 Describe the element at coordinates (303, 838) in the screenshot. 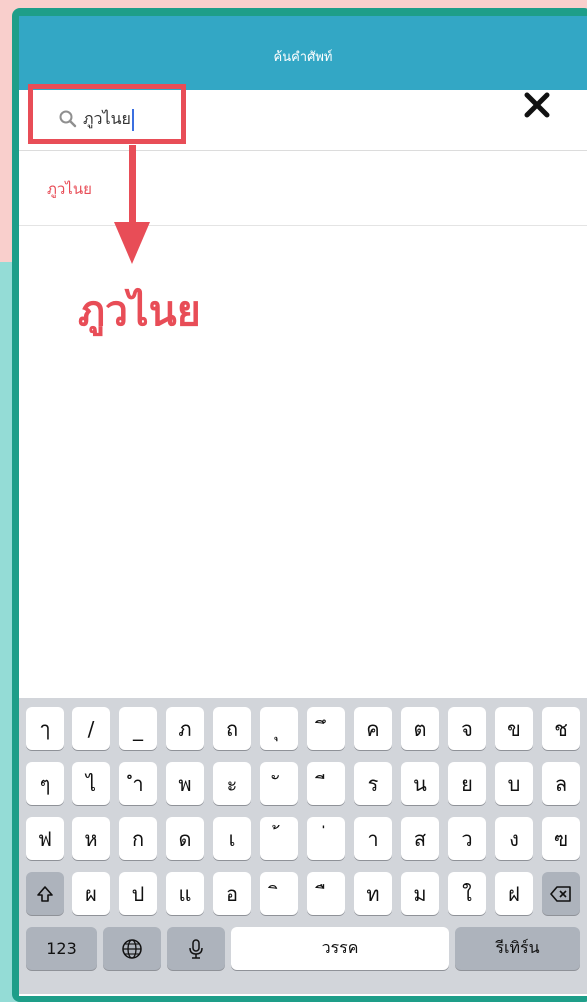

I see `keyboard-row-3: ฟ ห ก ด เ ้ ่ า ส ว ง ฃ` at that location.